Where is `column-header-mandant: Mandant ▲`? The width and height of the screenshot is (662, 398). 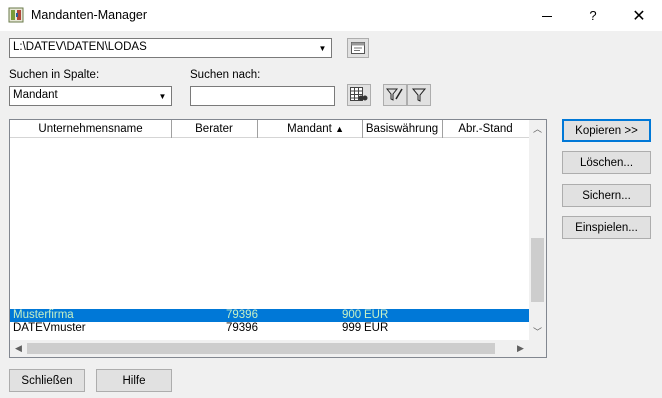
column-header-mandant: Mandant ▲ is located at coordinates (310, 129).